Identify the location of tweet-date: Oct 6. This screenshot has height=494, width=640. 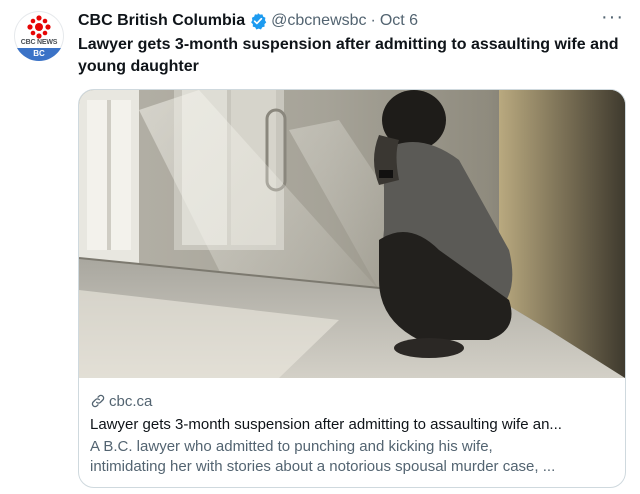
(399, 21).